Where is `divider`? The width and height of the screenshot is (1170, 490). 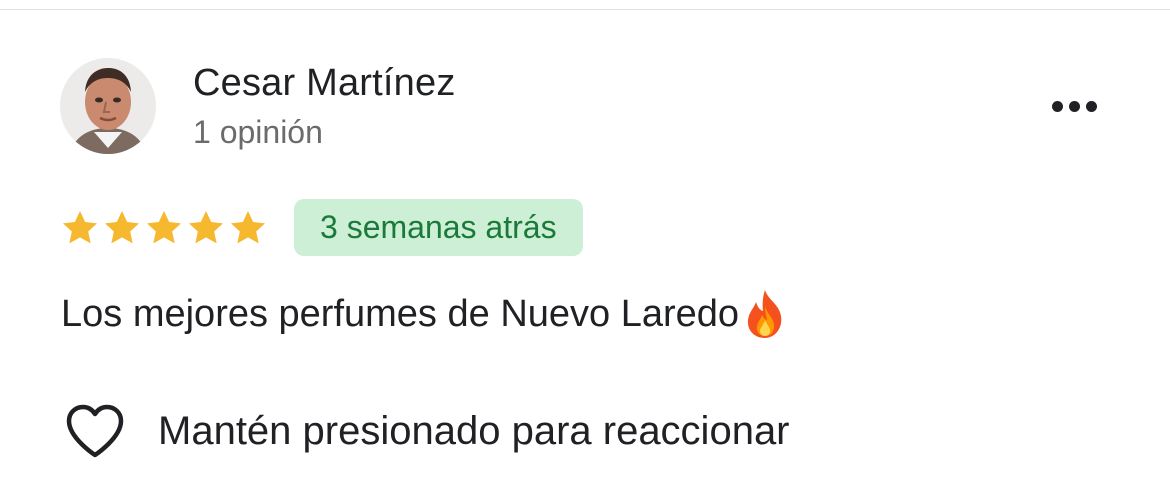 divider is located at coordinates (585, 9).